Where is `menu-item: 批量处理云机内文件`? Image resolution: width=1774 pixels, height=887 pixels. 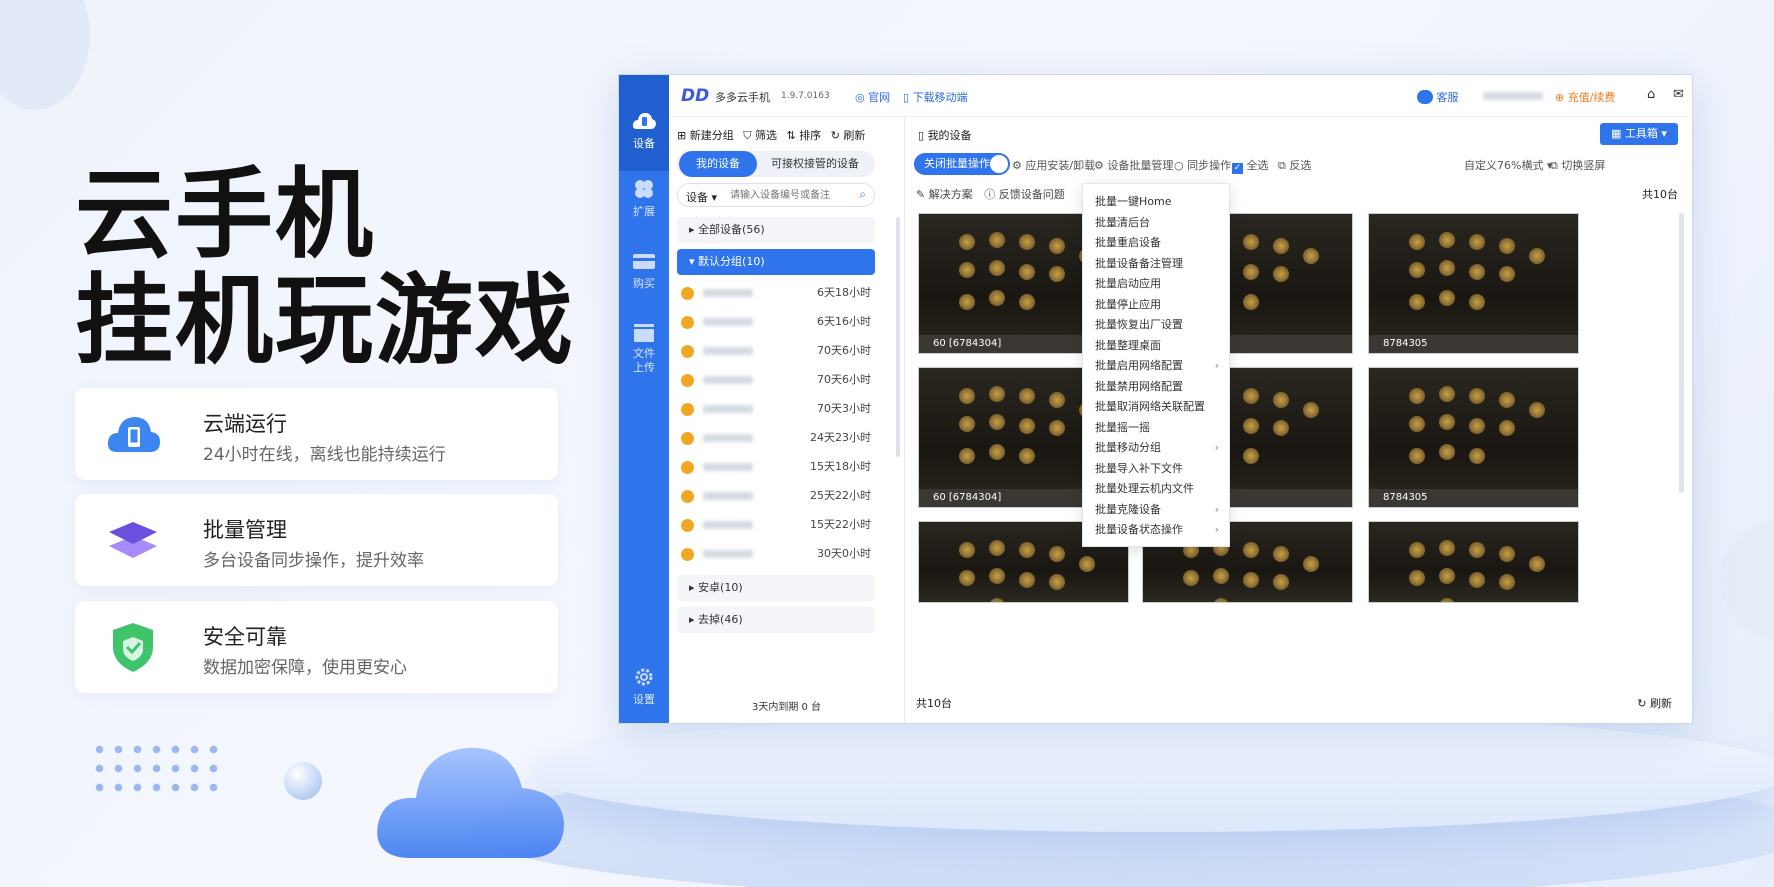 menu-item: 批量处理云机内文件 is located at coordinates (1156, 489).